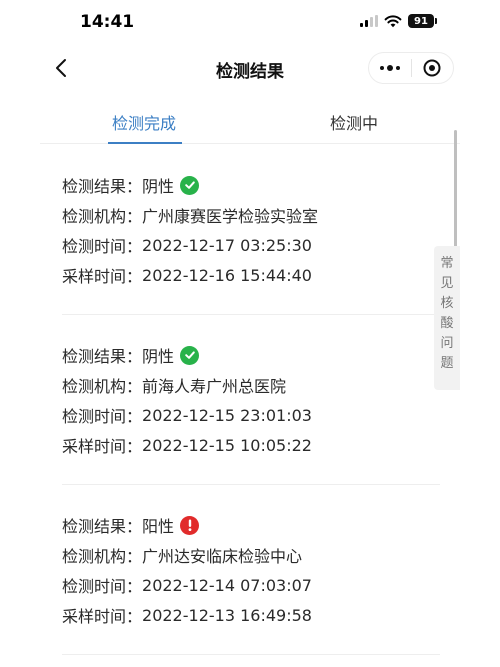 The width and height of the screenshot is (500, 667). What do you see at coordinates (250, 22) in the screenshot?
I see `status-bar: 14:41 91` at bounding box center [250, 22].